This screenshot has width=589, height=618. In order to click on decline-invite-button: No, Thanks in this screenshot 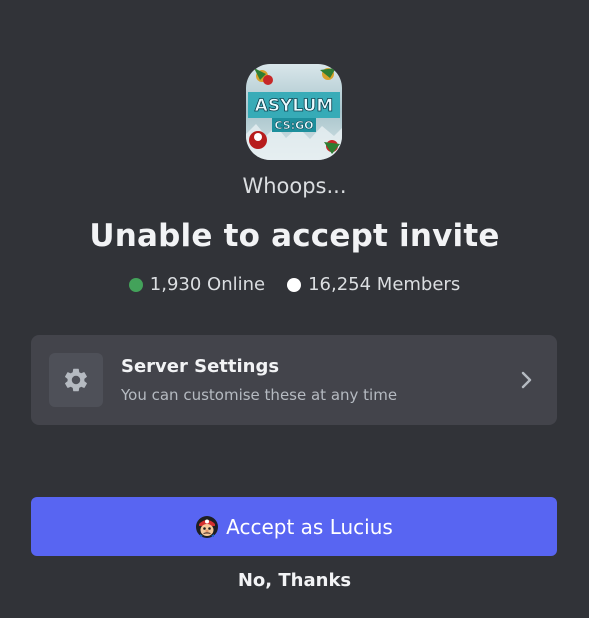, I will do `click(294, 580)`.